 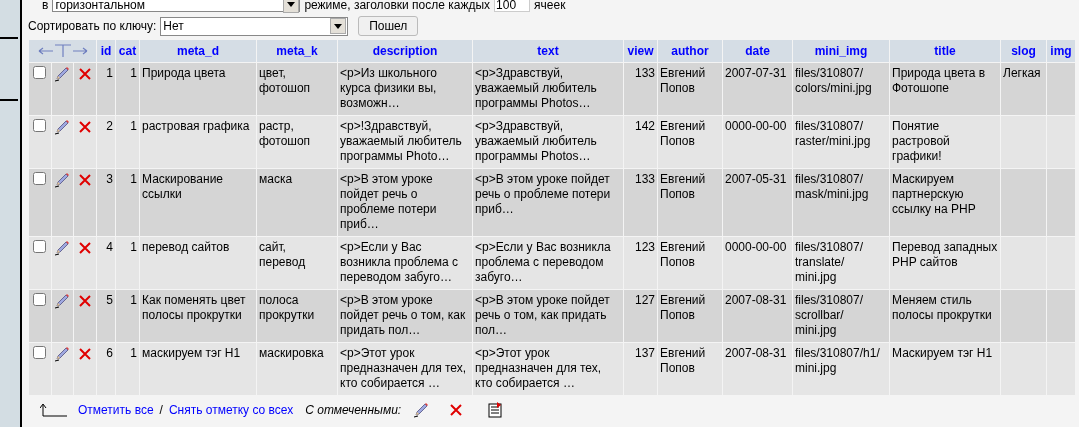 What do you see at coordinates (297, 142) in the screenshot?
I see `table-cell: растр, фотошоп` at bounding box center [297, 142].